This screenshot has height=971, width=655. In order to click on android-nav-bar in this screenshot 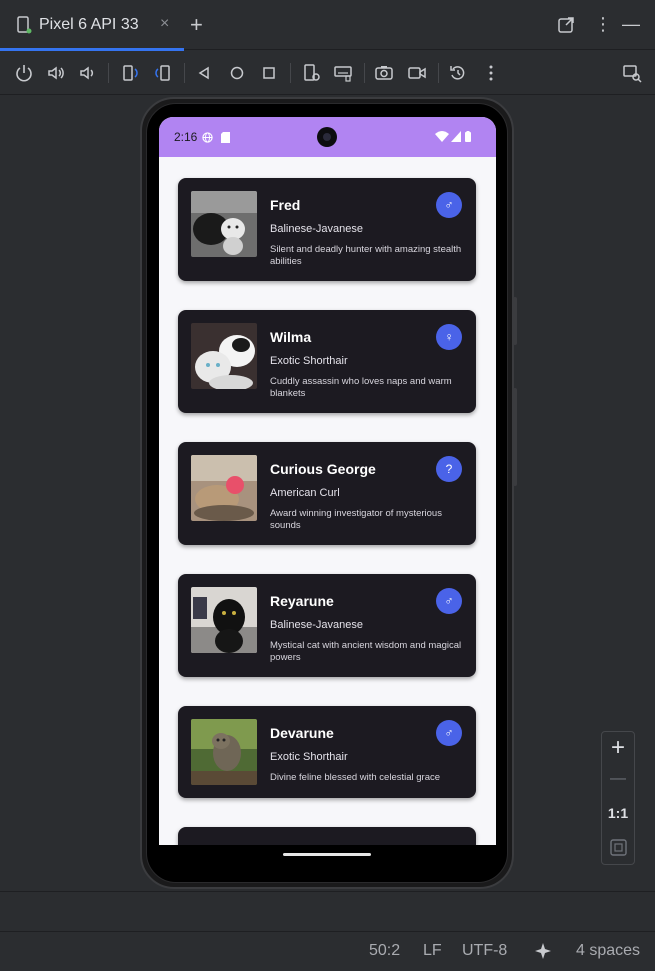, I will do `click(327, 855)`.